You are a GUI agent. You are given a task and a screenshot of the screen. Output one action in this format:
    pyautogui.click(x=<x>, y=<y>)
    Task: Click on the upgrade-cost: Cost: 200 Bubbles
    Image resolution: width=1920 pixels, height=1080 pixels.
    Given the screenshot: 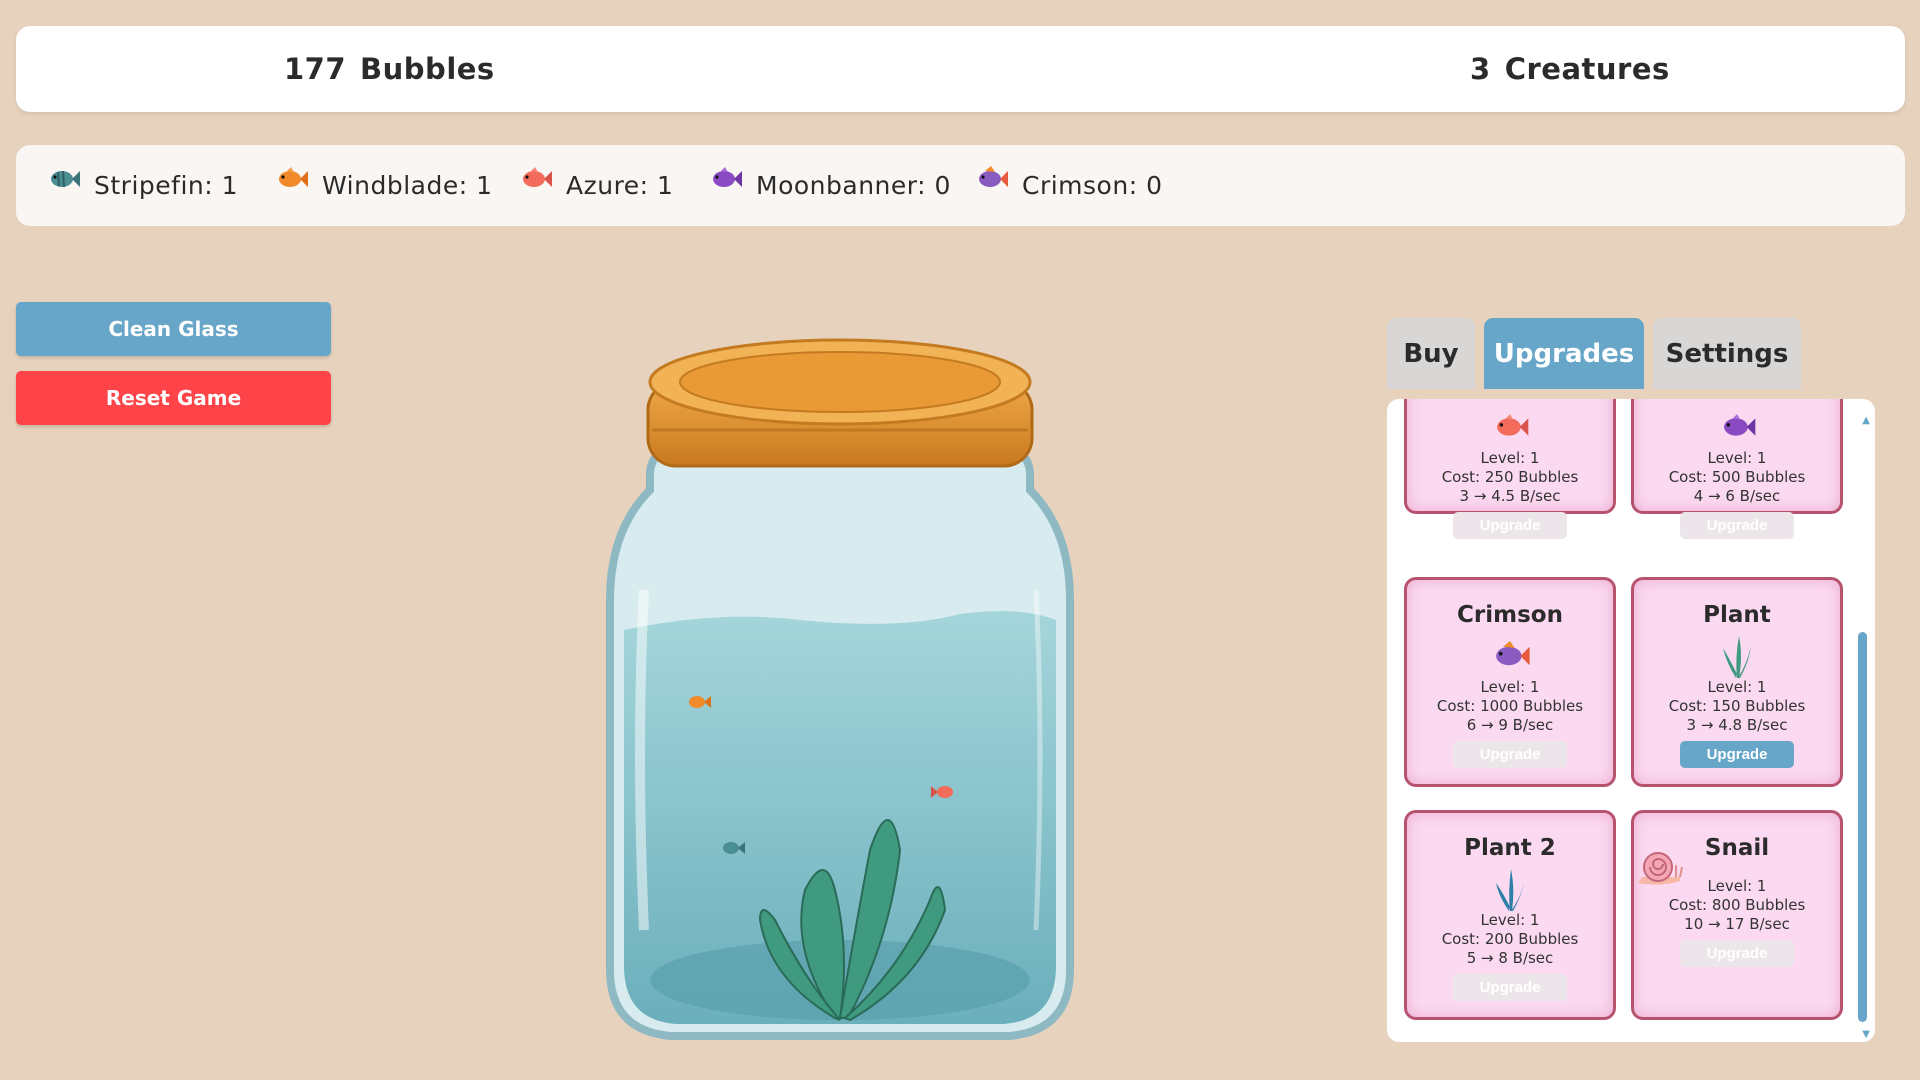 What is the action you would take?
    pyautogui.click(x=1510, y=939)
    